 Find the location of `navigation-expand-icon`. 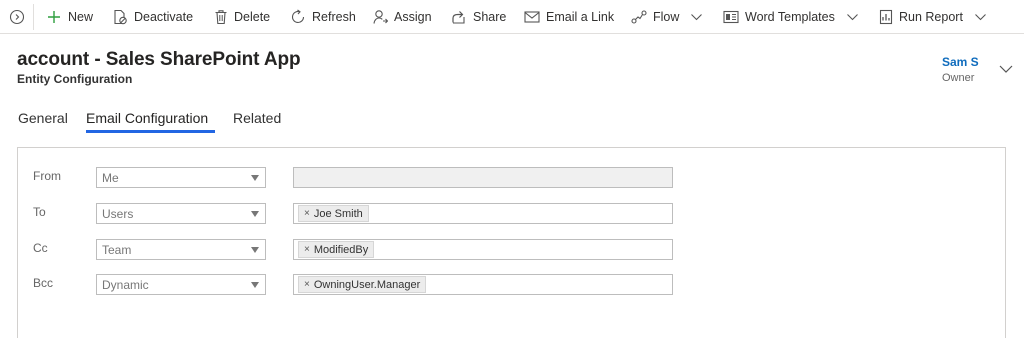

navigation-expand-icon is located at coordinates (17, 17).